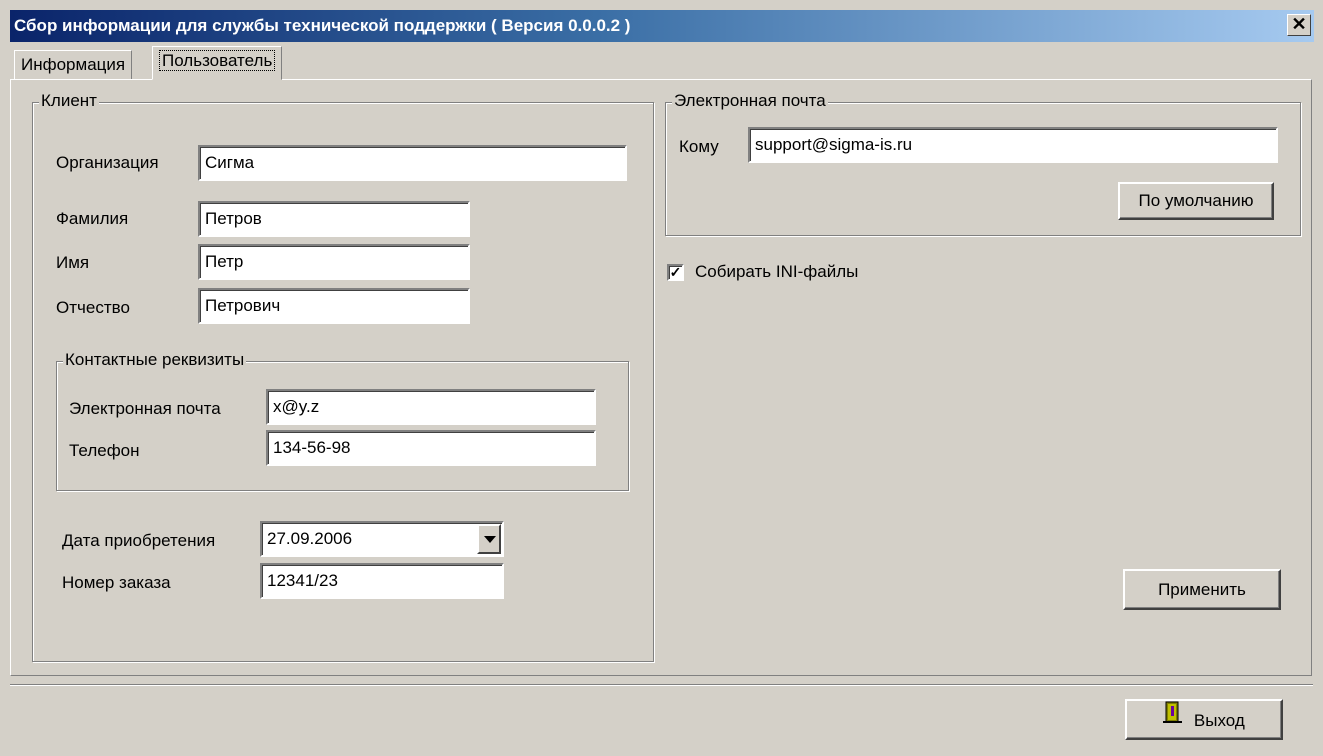 Image resolution: width=1323 pixels, height=756 pixels. I want to click on recipient-email-value: support@sigma-is.ru, so click(834, 144).